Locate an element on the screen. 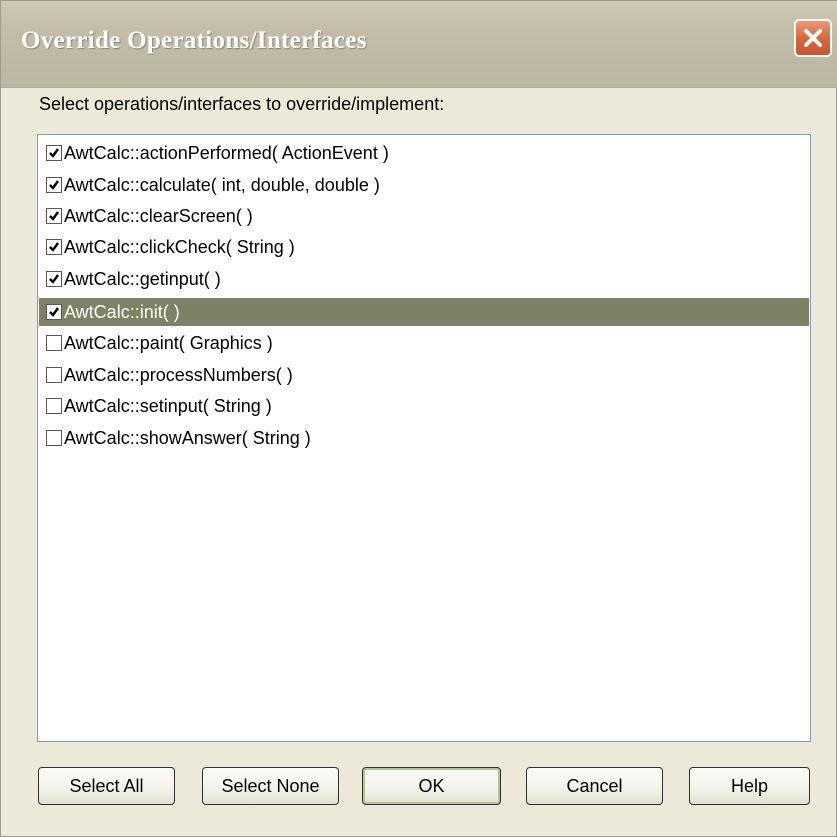  list-item-selected: AwtCalc::init( ) is located at coordinates (424, 312).